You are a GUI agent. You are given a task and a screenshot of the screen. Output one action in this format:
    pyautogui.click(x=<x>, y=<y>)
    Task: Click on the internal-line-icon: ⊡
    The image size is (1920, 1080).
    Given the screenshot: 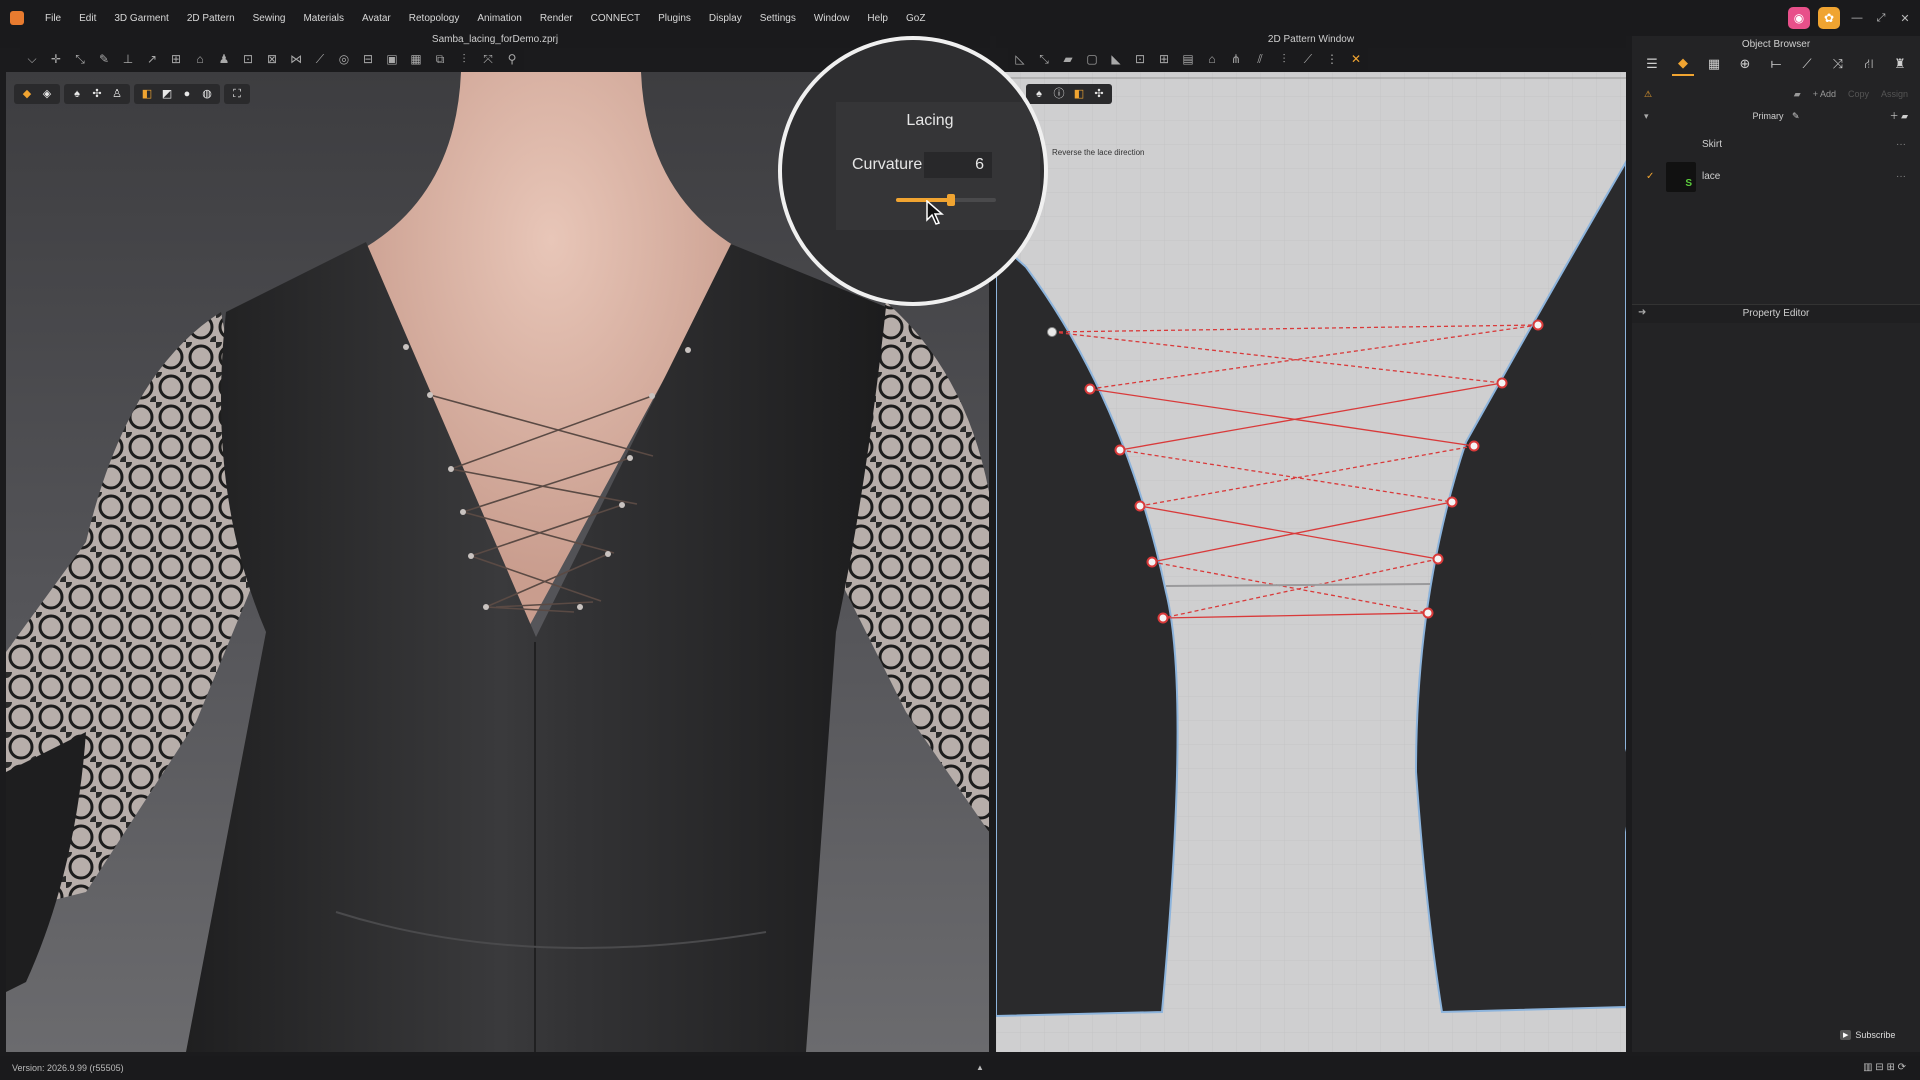 What is the action you would take?
    pyautogui.click(x=1140, y=59)
    